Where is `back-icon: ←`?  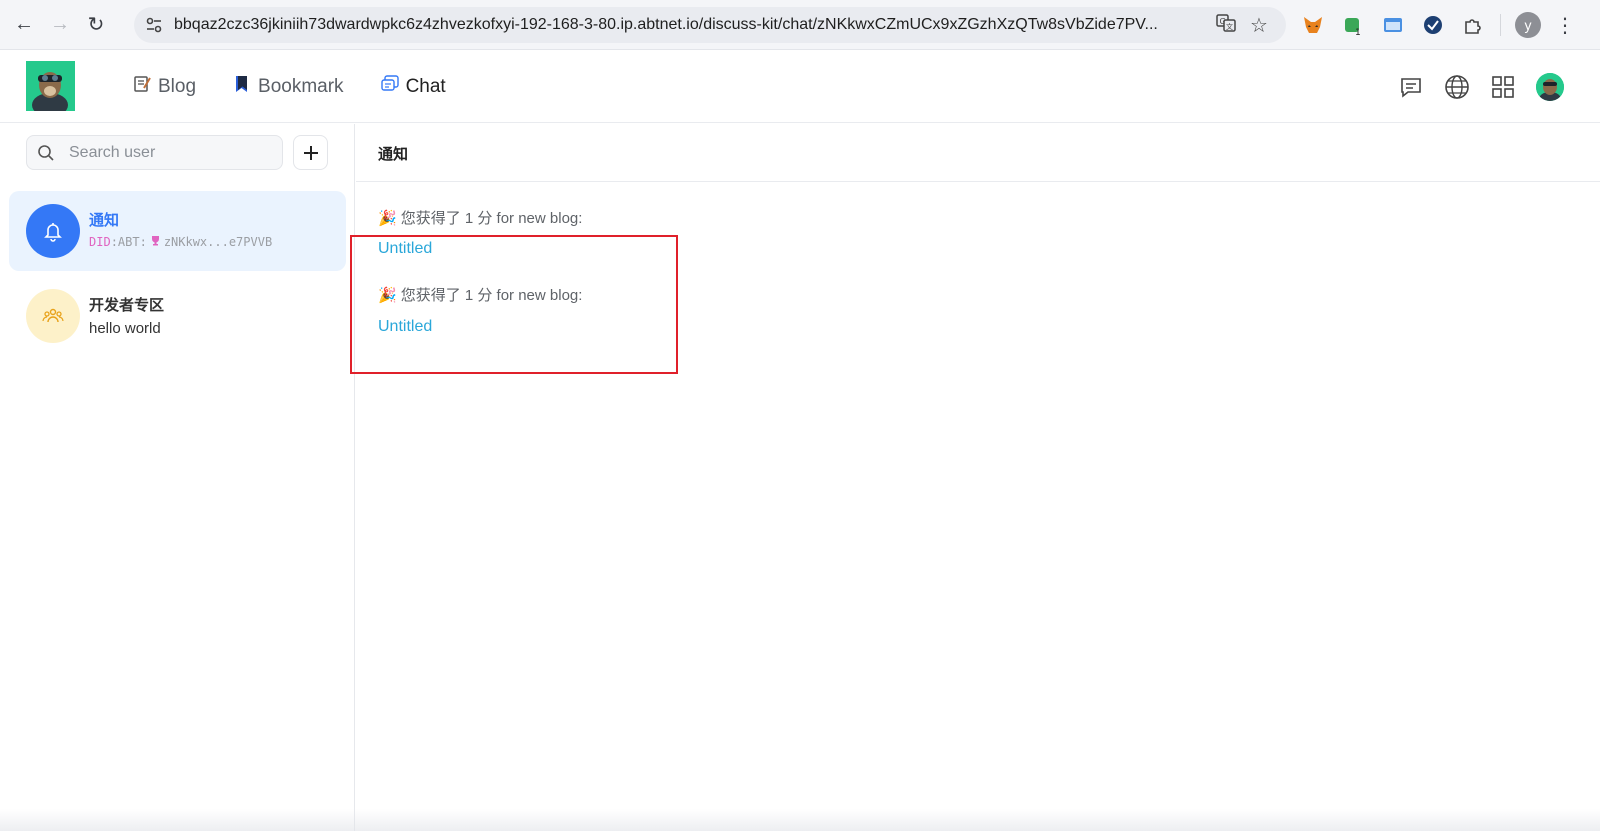 back-icon: ← is located at coordinates (24, 25).